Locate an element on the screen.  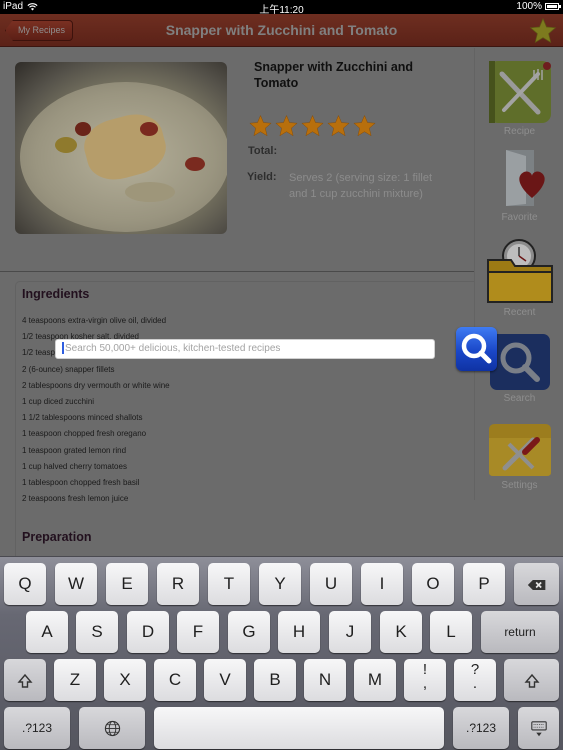
search-button is located at coordinates (476, 349).